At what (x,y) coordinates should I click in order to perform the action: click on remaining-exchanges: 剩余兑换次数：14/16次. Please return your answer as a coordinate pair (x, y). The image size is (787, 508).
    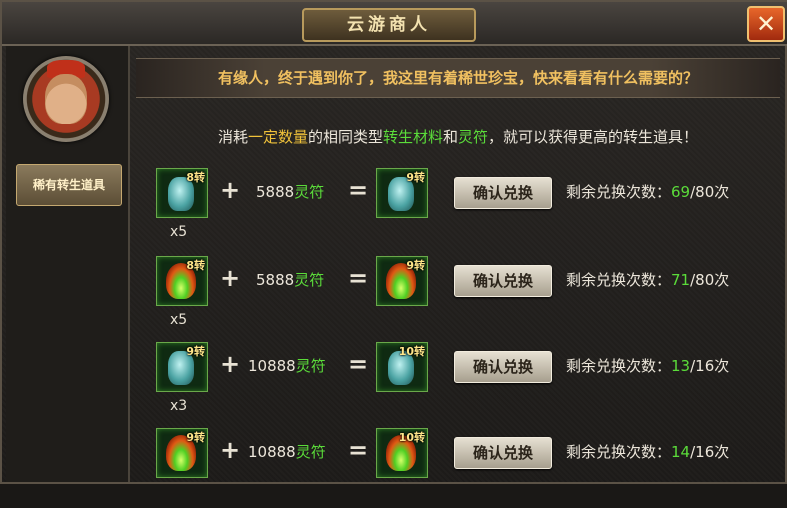
    Looking at the image, I should click on (647, 451).